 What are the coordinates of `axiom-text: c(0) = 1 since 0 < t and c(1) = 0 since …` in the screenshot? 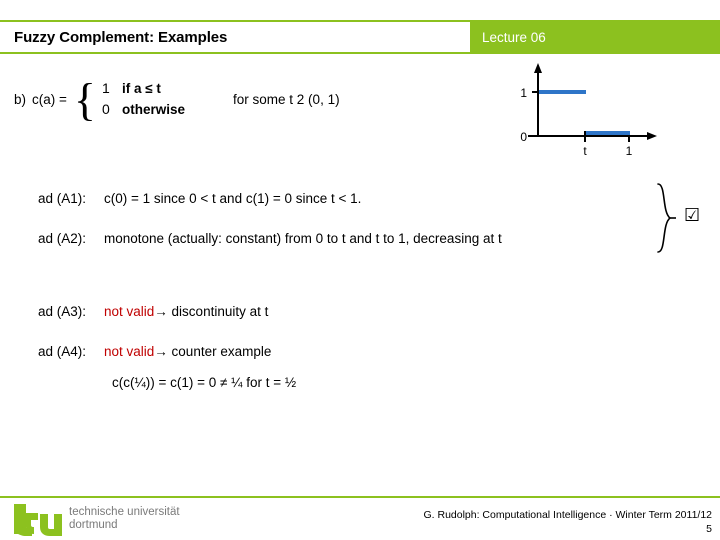 It's located at (233, 198).